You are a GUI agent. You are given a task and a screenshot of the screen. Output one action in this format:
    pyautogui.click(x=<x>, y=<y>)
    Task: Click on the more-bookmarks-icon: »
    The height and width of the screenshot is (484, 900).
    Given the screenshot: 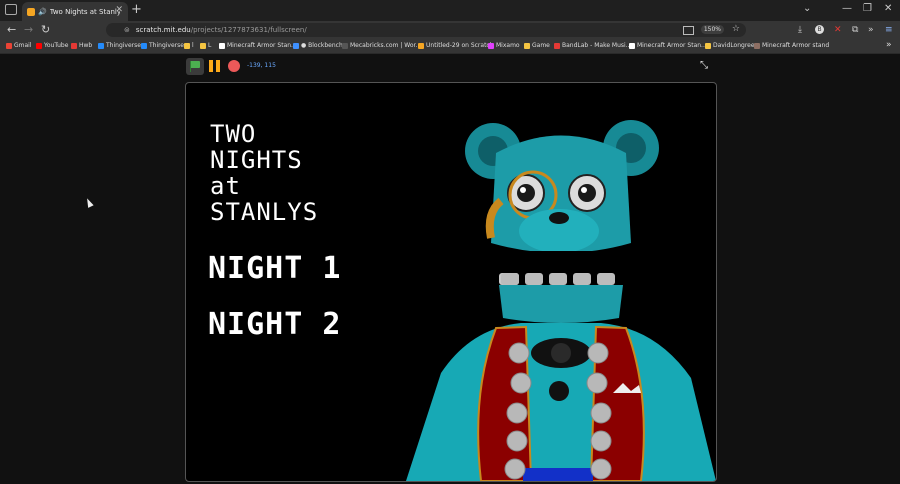 What is the action you would take?
    pyautogui.click(x=889, y=45)
    